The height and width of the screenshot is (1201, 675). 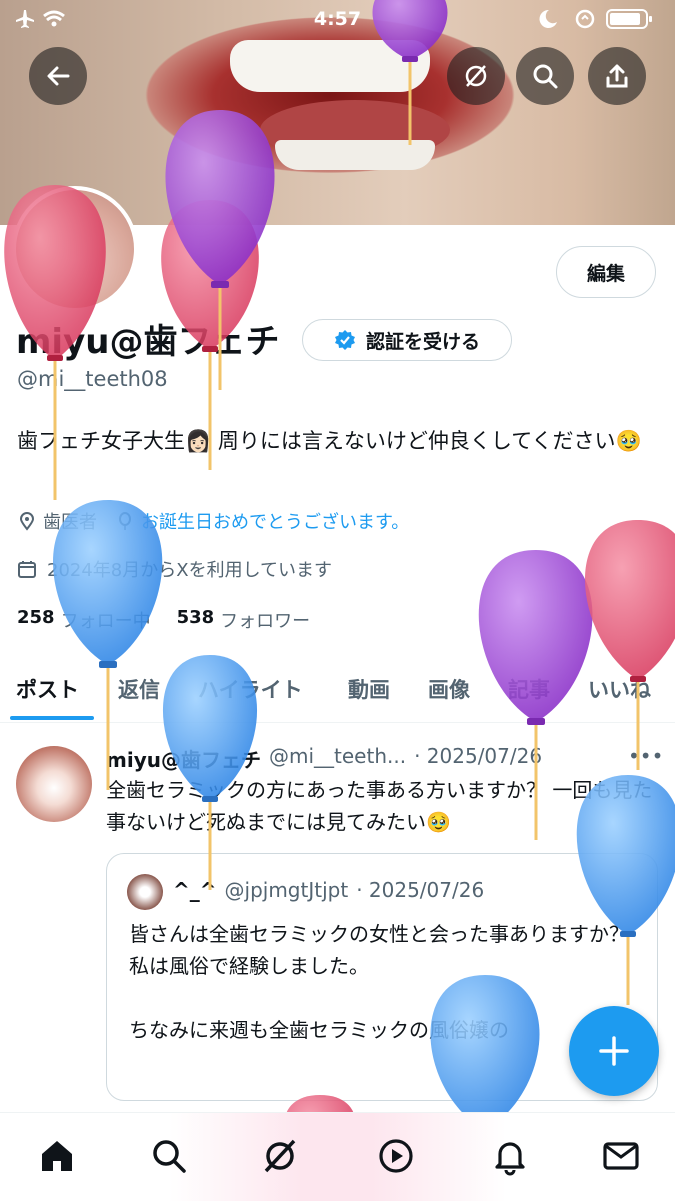 What do you see at coordinates (265, 620) in the screenshot?
I see `followers-label: フォロワー` at bounding box center [265, 620].